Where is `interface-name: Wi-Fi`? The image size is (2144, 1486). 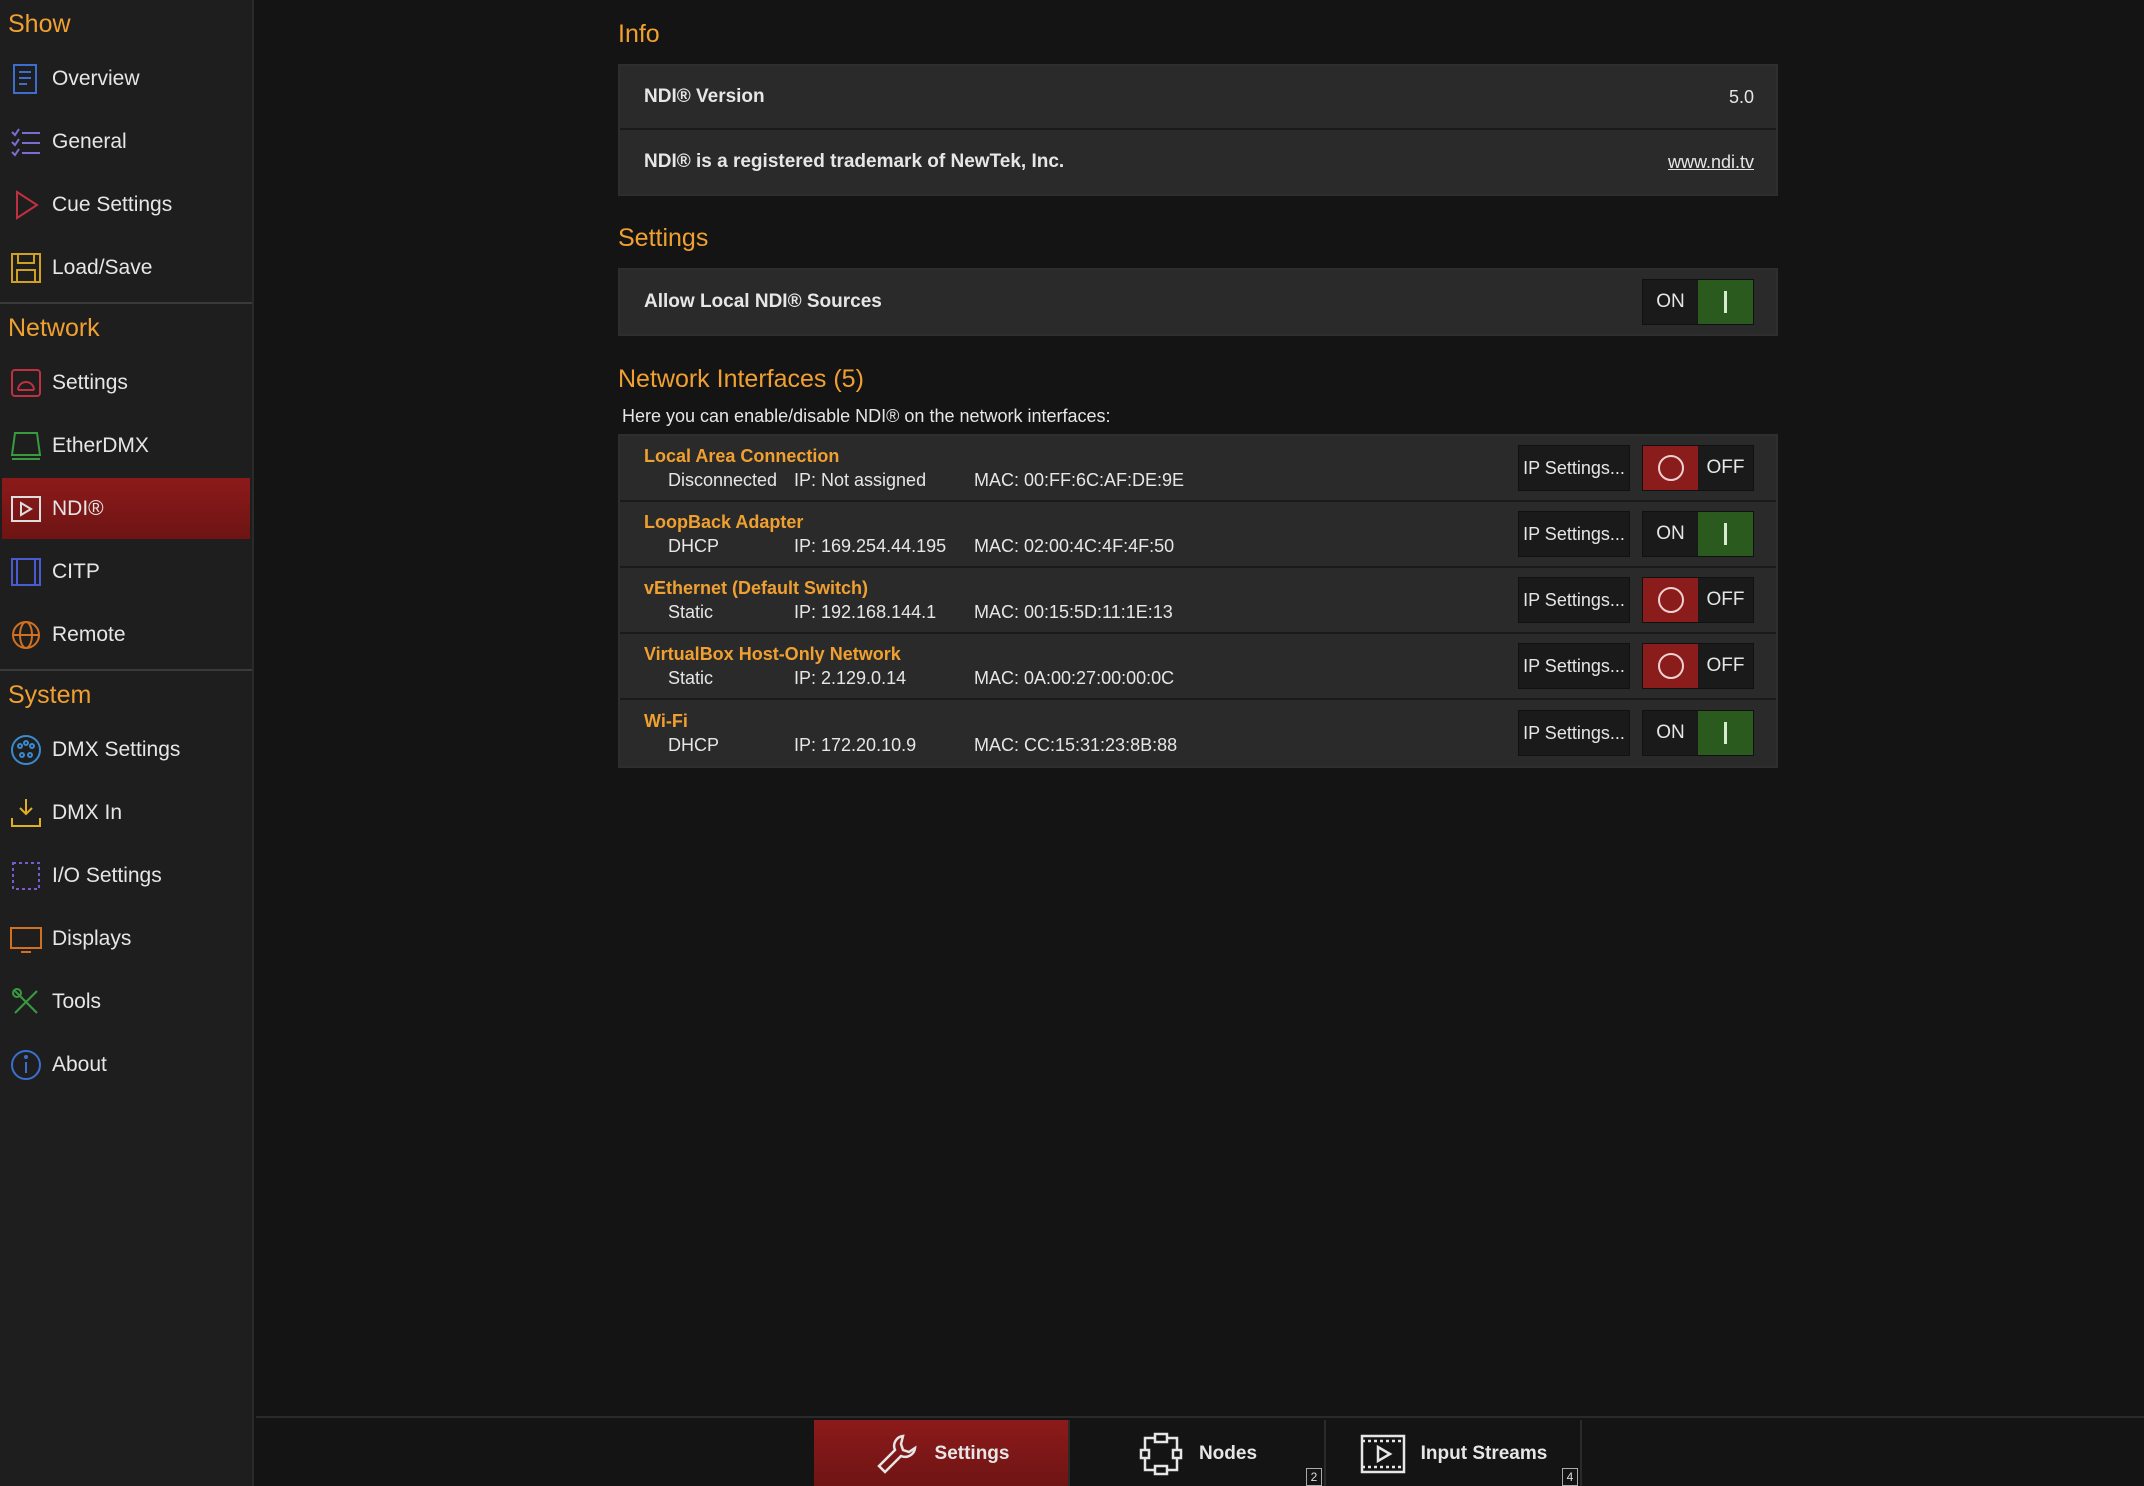 interface-name: Wi-Fi is located at coordinates (666, 721).